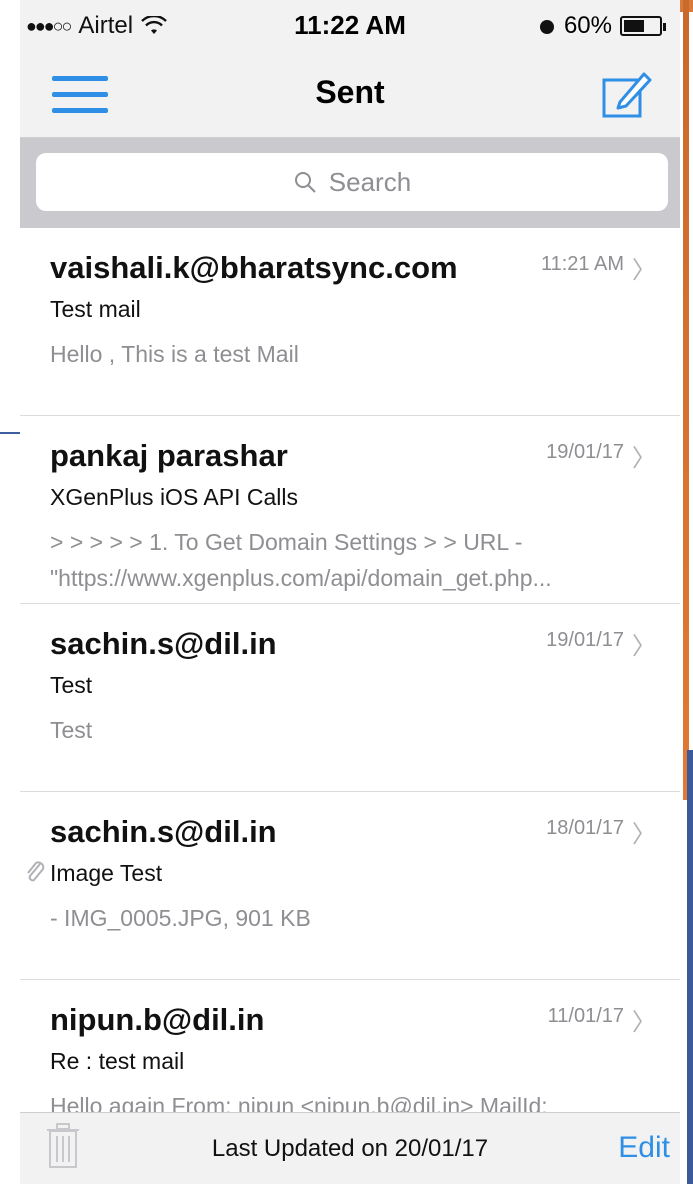 The image size is (693, 1184). I want to click on background-edge-blue, so click(690, 967).